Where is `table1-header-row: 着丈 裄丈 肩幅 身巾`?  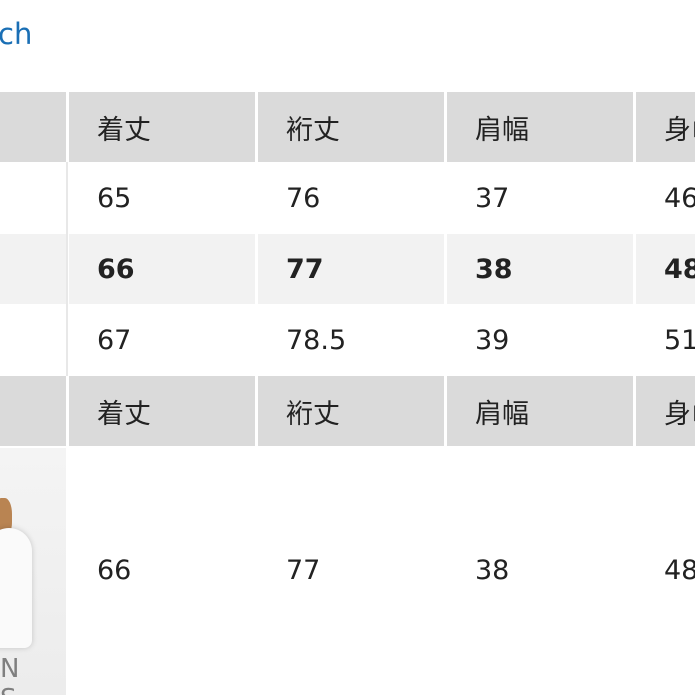 table1-header-row: 着丈 裄丈 肩幅 身巾 is located at coordinates (347, 127).